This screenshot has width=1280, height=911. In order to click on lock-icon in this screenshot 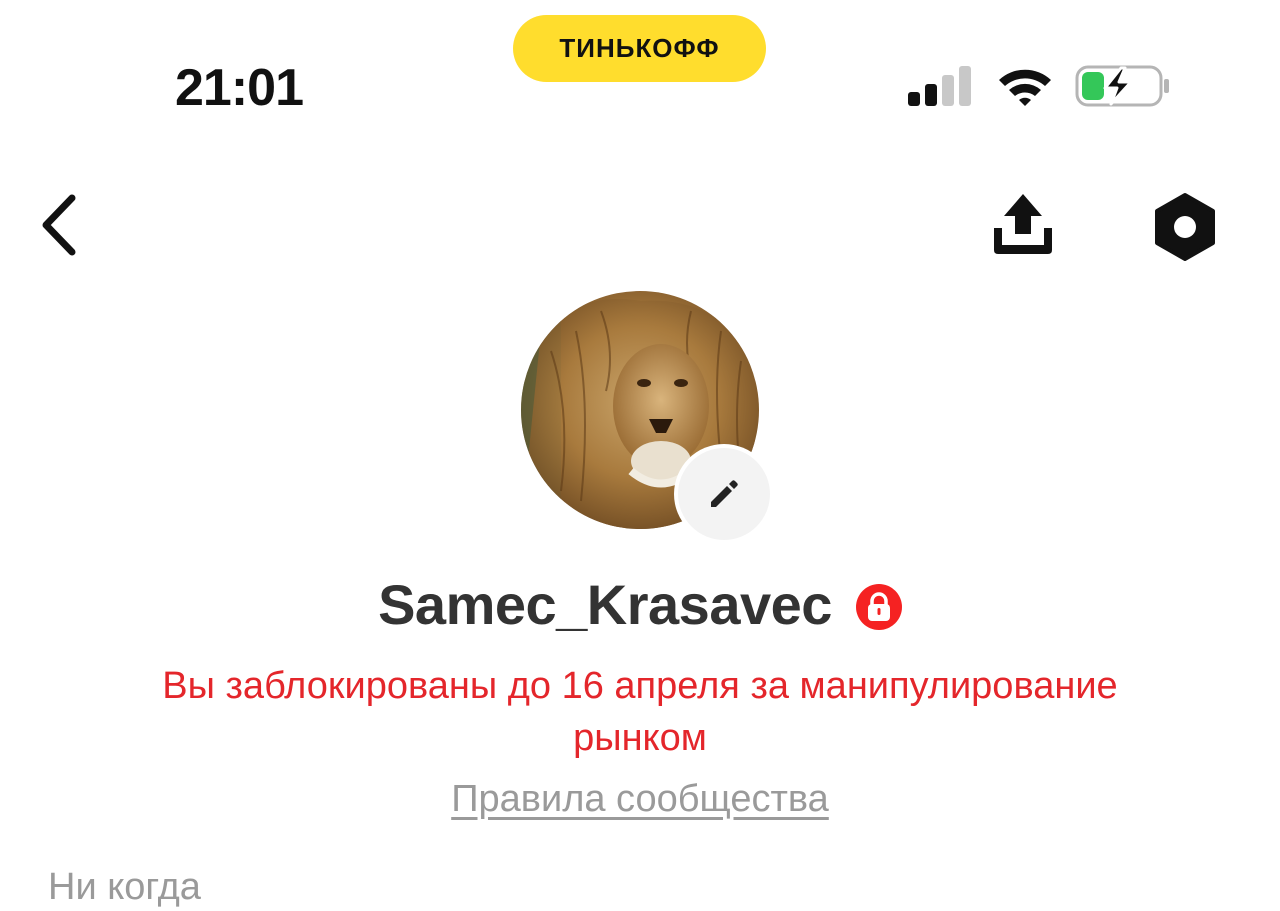, I will do `click(878, 606)`.